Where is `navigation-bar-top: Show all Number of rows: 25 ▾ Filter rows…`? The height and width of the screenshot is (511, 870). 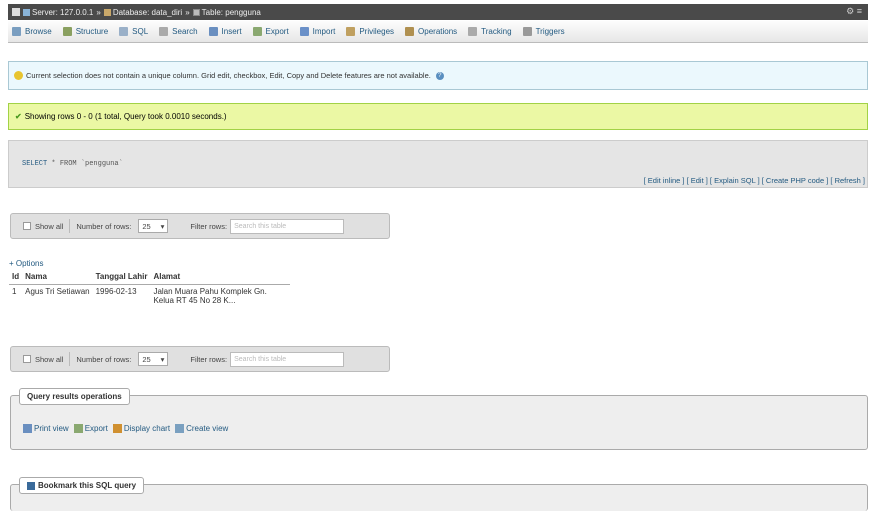
navigation-bar-top: Show all Number of rows: 25 ▾ Filter rows… is located at coordinates (200, 226).